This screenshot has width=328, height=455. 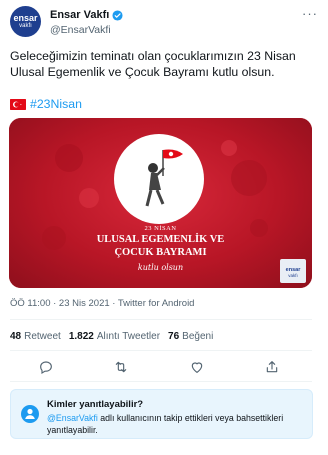 I want to click on hashtag-link: #23Nisan, so click(x=56, y=104).